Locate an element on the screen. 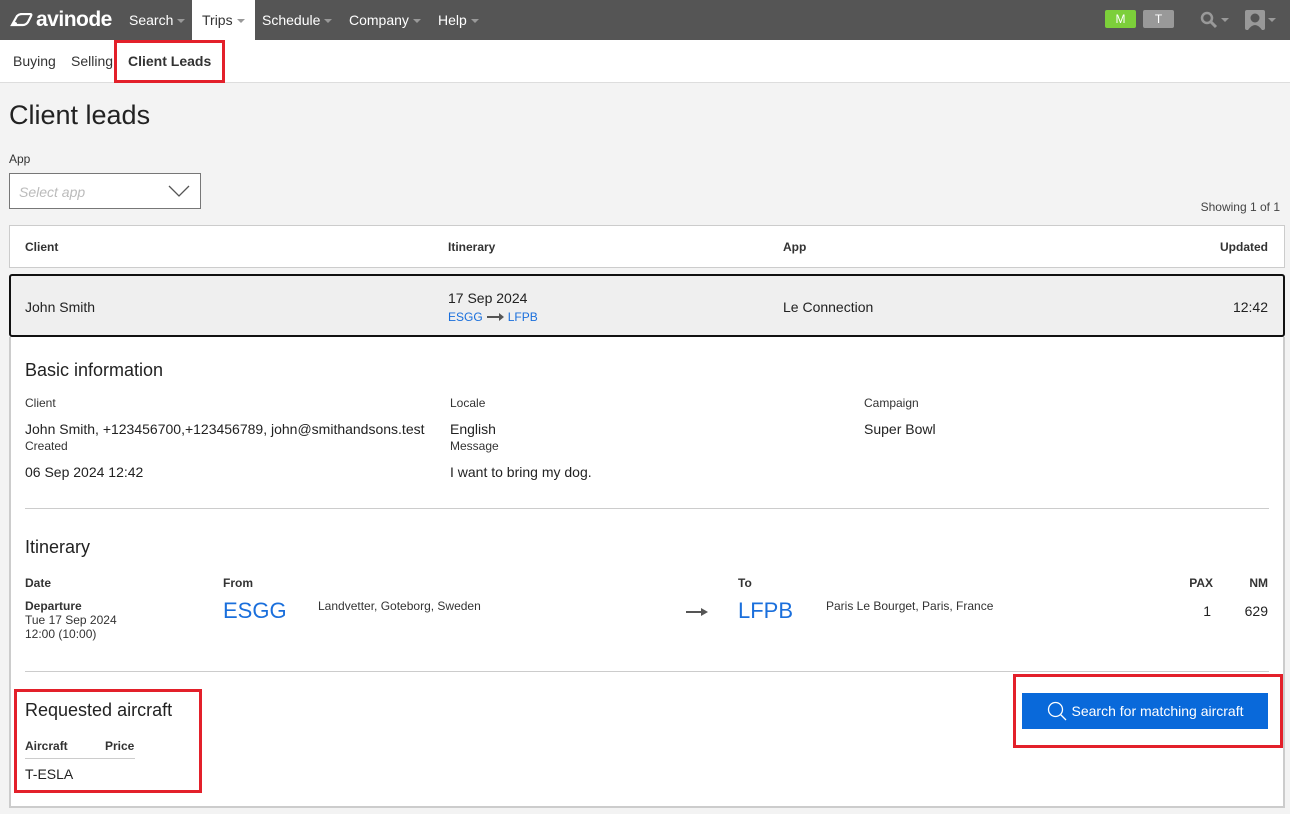  itinerary-heading: Itinerary is located at coordinates (58, 547).